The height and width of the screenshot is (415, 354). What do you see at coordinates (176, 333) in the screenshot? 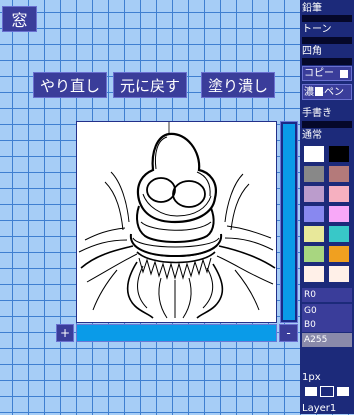
I see `horizontal-scrollbar` at bounding box center [176, 333].